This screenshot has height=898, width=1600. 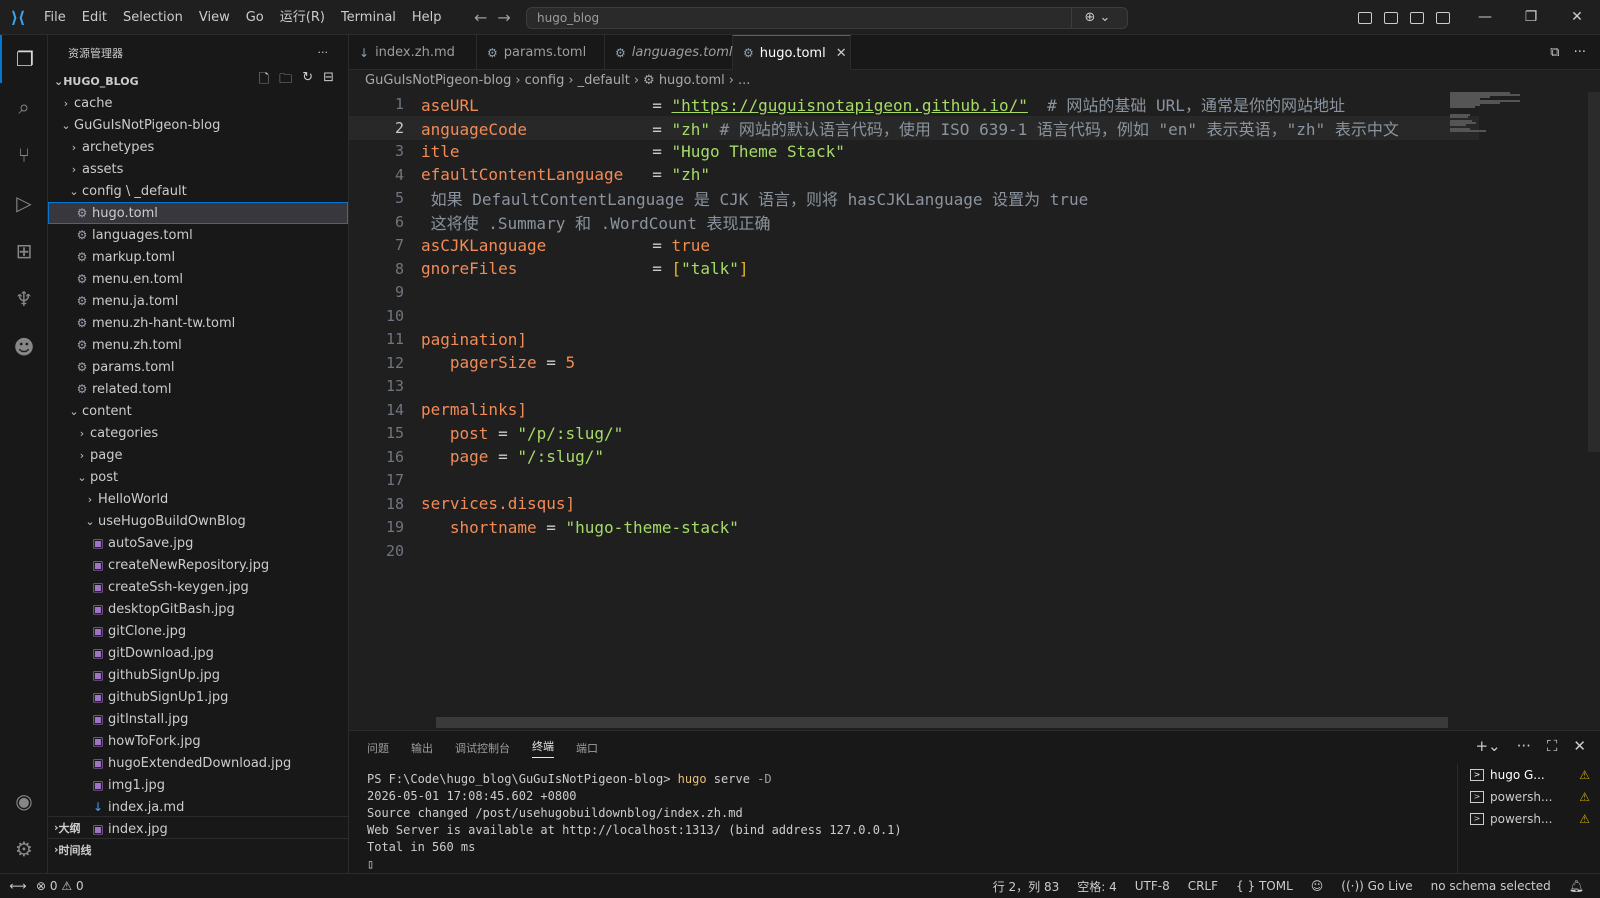 I want to click on folder-row: ⌄ GuGuIsNotPigeon-blog, so click(x=198, y=125).